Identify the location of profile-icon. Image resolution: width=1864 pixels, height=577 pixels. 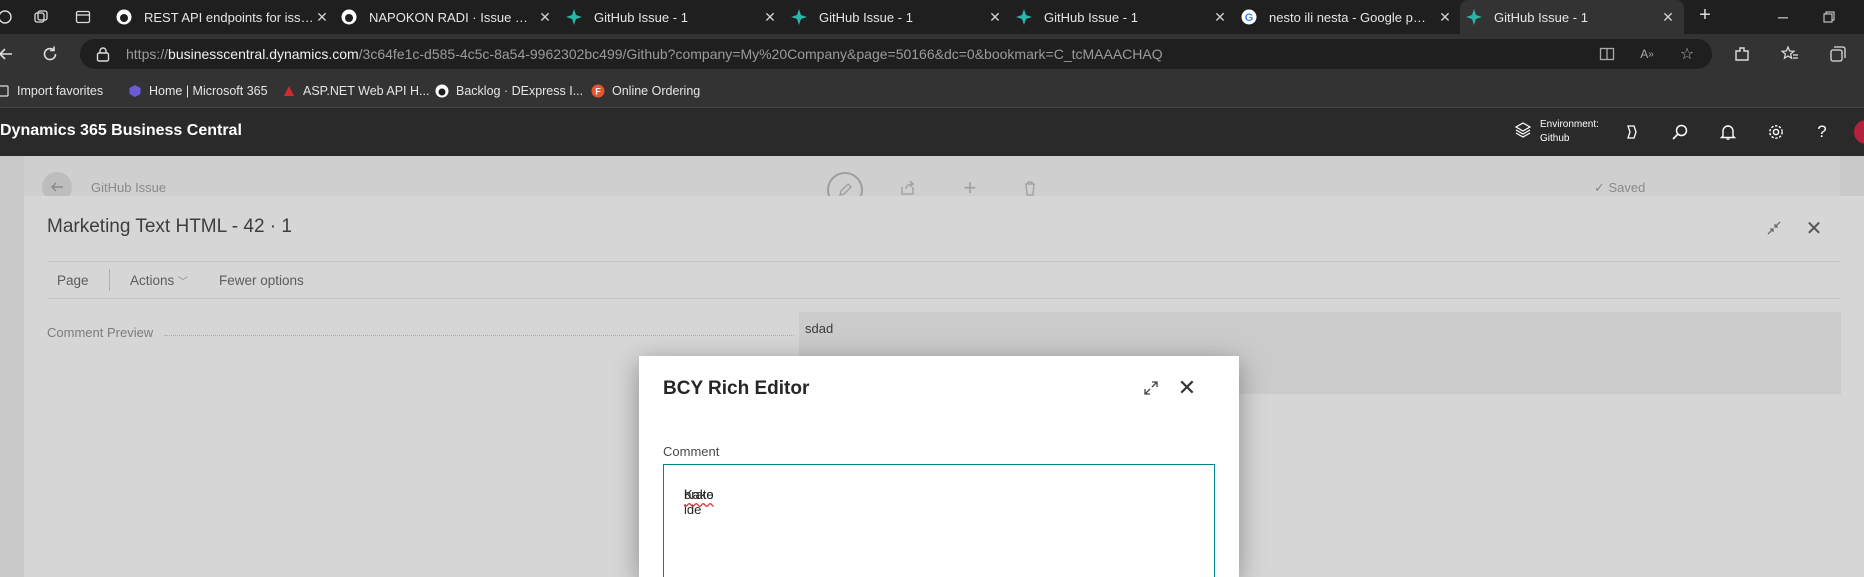
(7, 17).